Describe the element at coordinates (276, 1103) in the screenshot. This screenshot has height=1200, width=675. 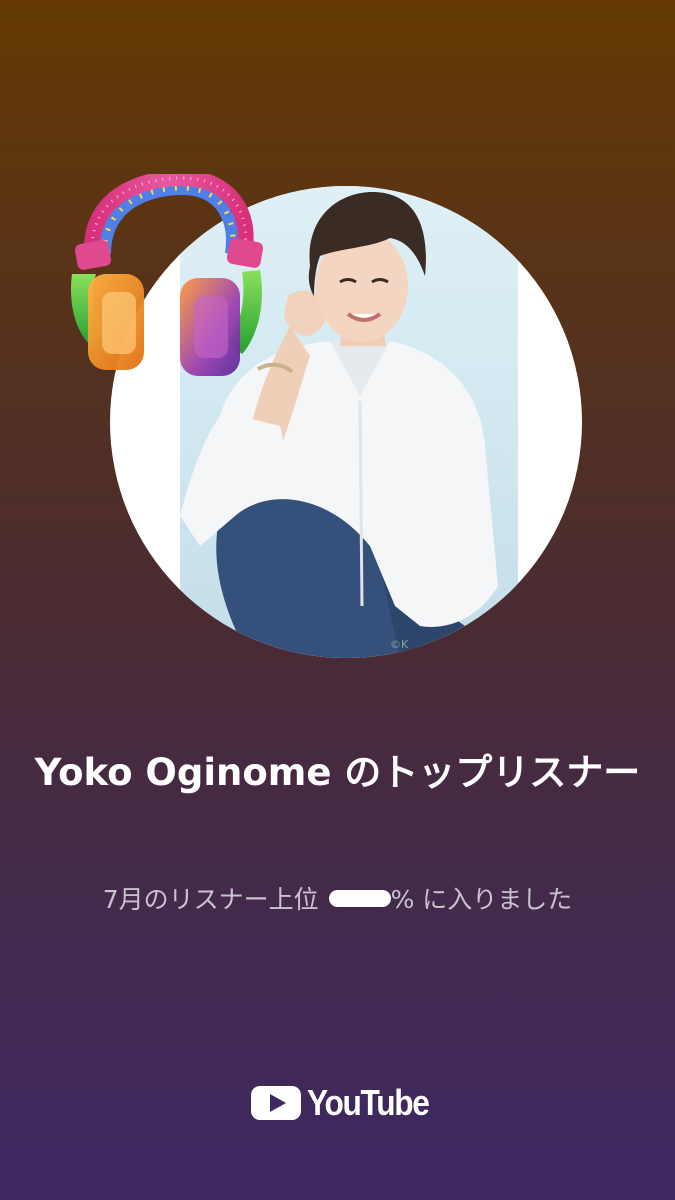
I see `youtube-play-icon` at that location.